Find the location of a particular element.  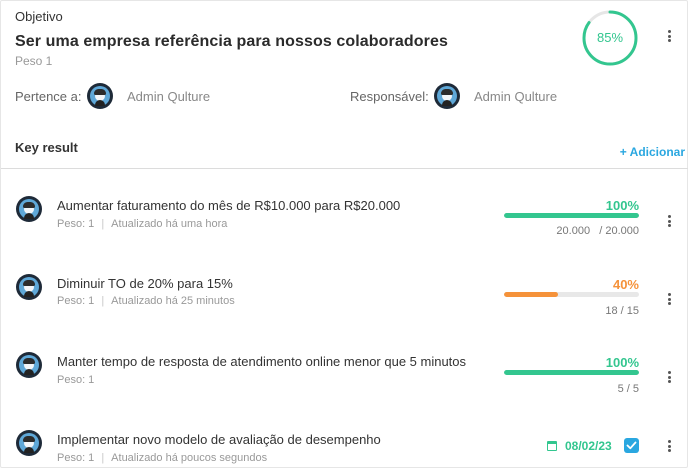

key-result-progress-value: 18 / 15 is located at coordinates (622, 311).